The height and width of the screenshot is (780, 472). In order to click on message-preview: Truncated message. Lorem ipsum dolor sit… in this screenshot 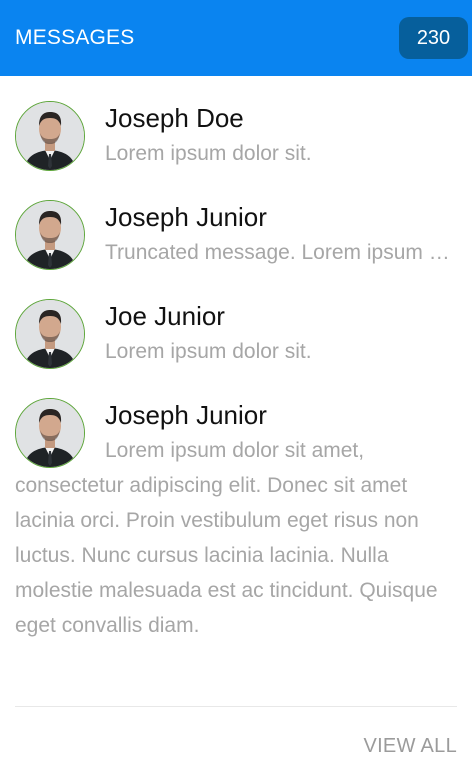, I will do `click(281, 252)`.